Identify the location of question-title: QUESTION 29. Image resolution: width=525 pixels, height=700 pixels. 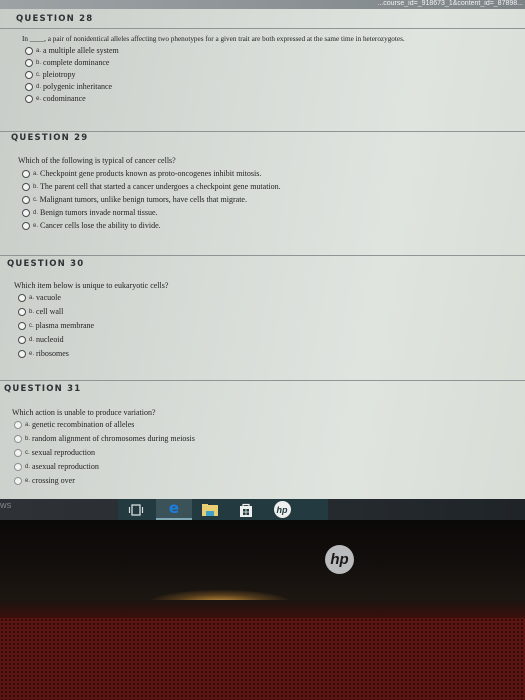
(50, 138).